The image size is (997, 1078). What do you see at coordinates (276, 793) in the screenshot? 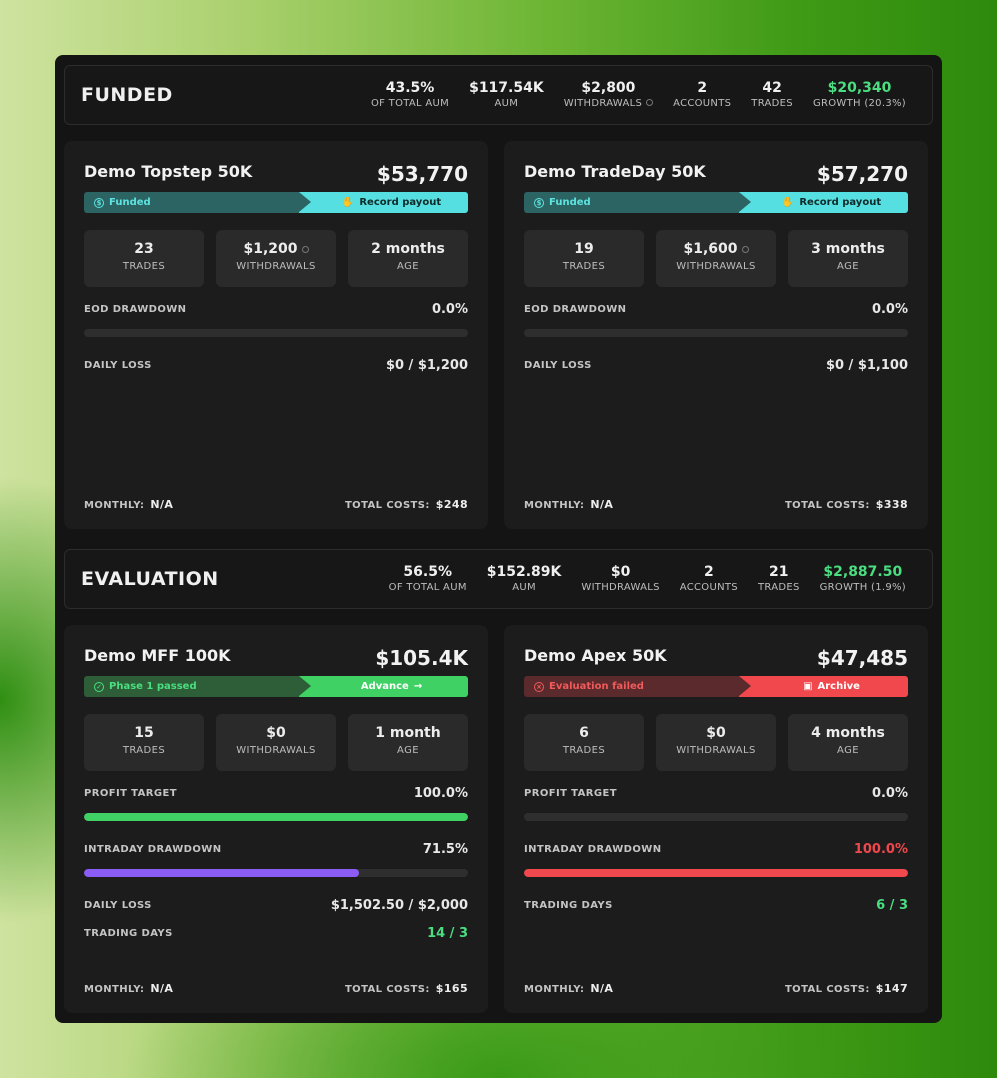
I see `metric-row: PROFIT TARGET 100.0%` at bounding box center [276, 793].